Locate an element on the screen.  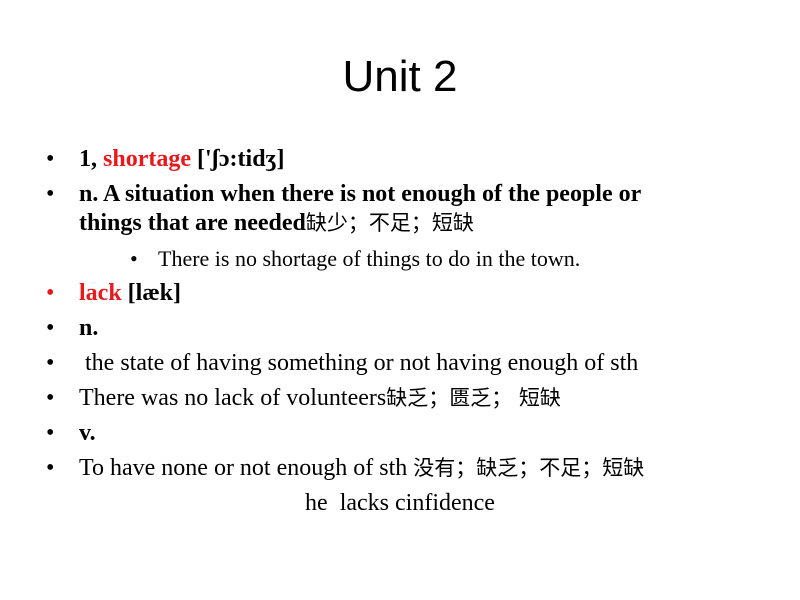
example-sentence: There was no lack of volunteers is located at coordinates (233, 398).